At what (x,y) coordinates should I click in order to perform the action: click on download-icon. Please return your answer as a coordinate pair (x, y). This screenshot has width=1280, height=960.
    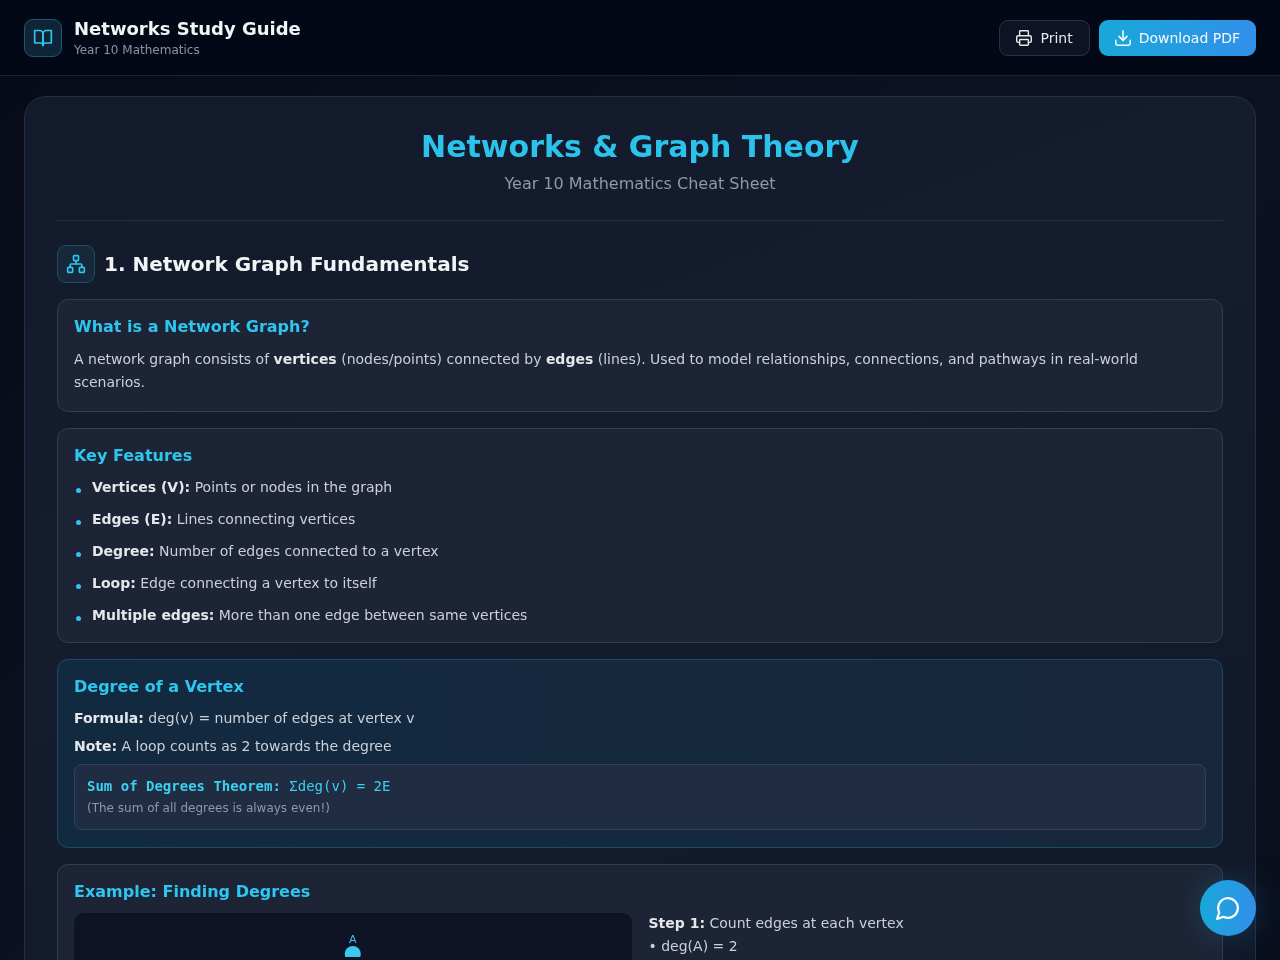
    Looking at the image, I should click on (1122, 37).